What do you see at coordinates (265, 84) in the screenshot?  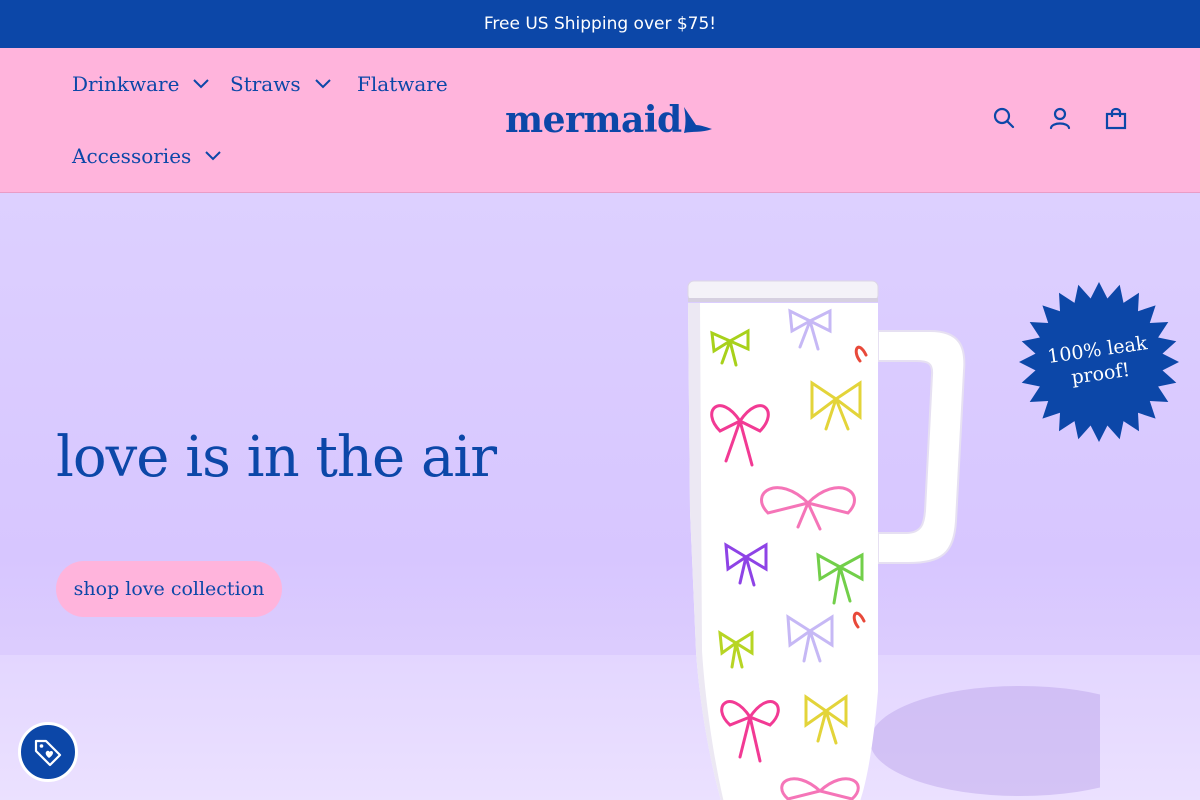 I see `nav-item-label: Straws` at bounding box center [265, 84].